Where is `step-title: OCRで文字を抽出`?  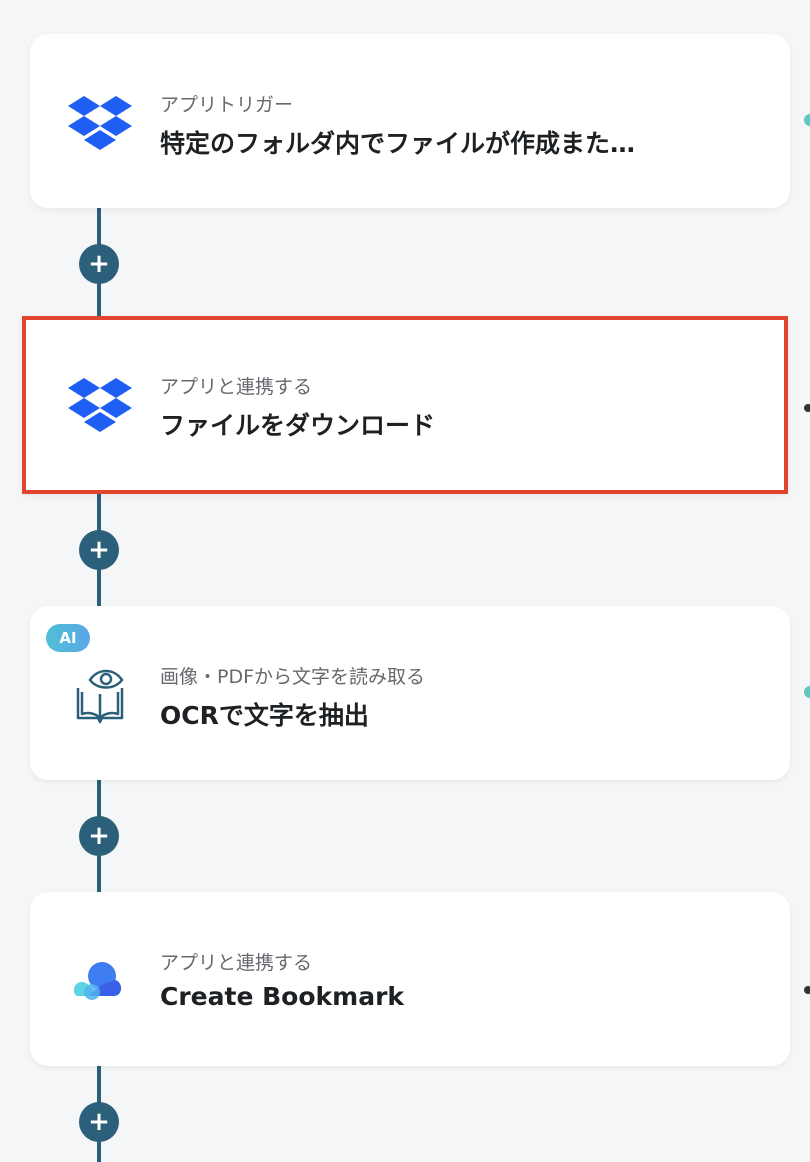
step-title: OCRで文字を抽出 is located at coordinates (264, 715).